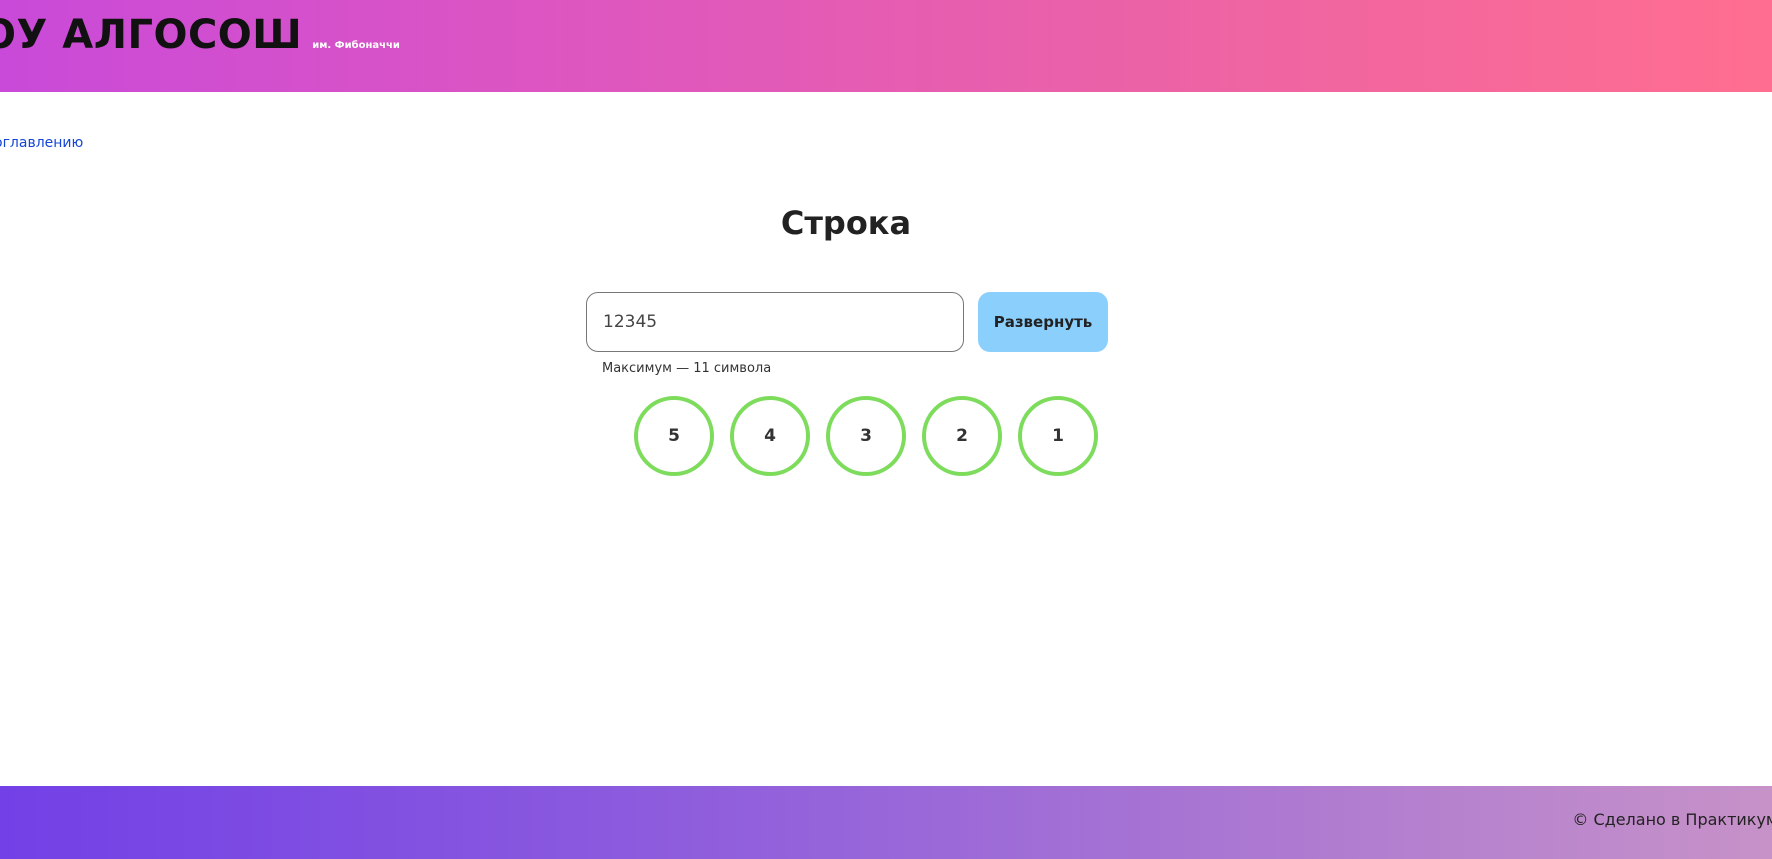 The width and height of the screenshot is (1772, 859). I want to click on circle-item: 3, so click(866, 436).